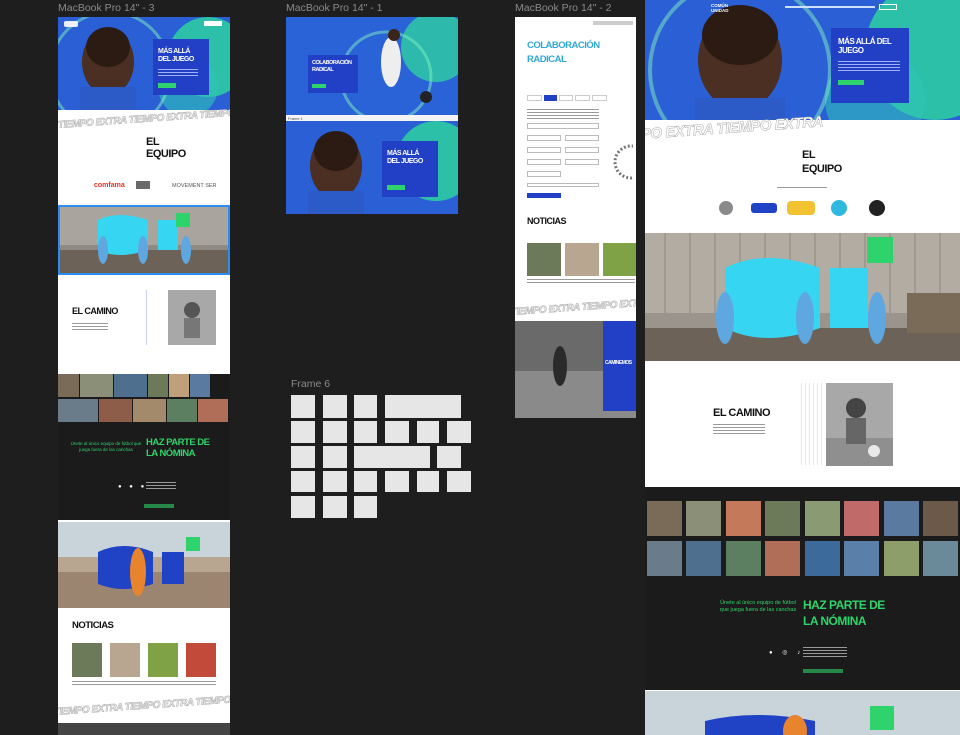 Image resolution: width=960 pixels, height=735 pixels. Describe the element at coordinates (582, 138) in the screenshot. I see `form-field-phone` at that location.